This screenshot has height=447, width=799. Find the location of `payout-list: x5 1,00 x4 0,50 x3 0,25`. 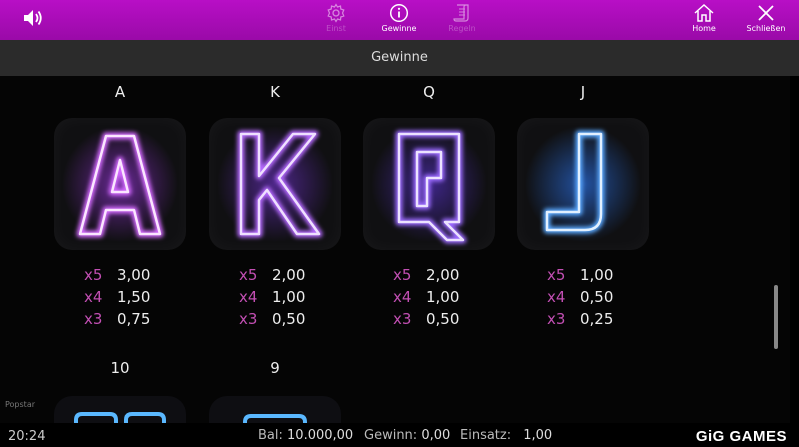

payout-list: x5 1,00 x4 0,50 x3 0,25 is located at coordinates (602, 297).